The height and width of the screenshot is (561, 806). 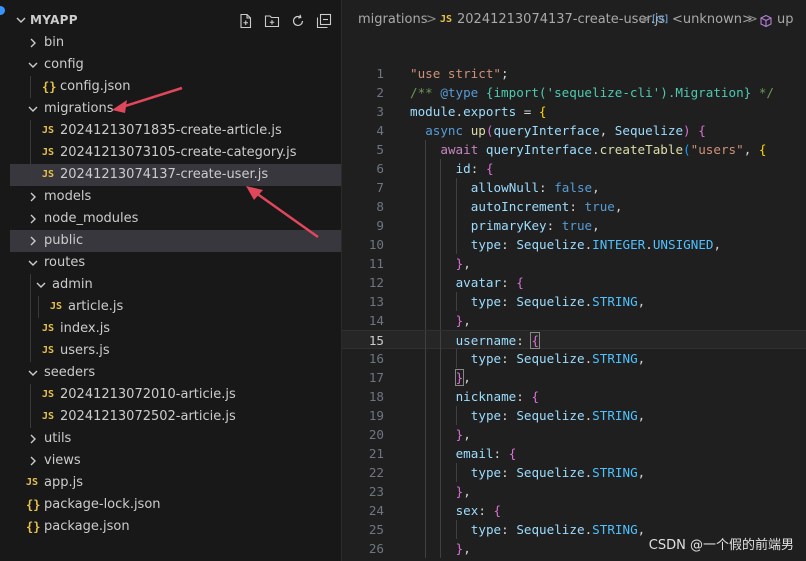 What do you see at coordinates (175, 131) in the screenshot?
I see `tree-file: JS 20241213071835-create-article.js` at bounding box center [175, 131].